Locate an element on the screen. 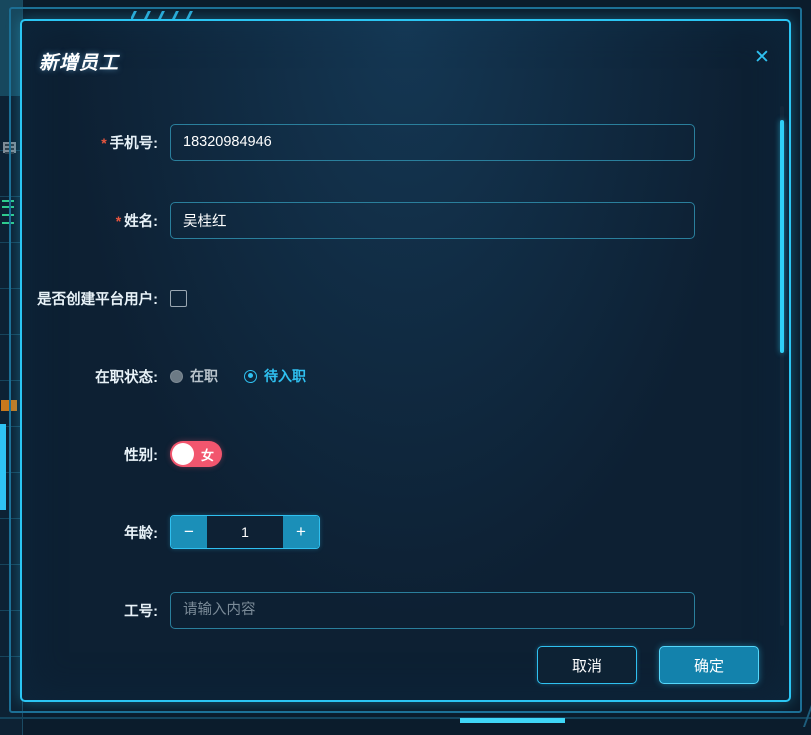 The width and height of the screenshot is (811, 735). age-control: − 1 + is located at coordinates (479, 532).